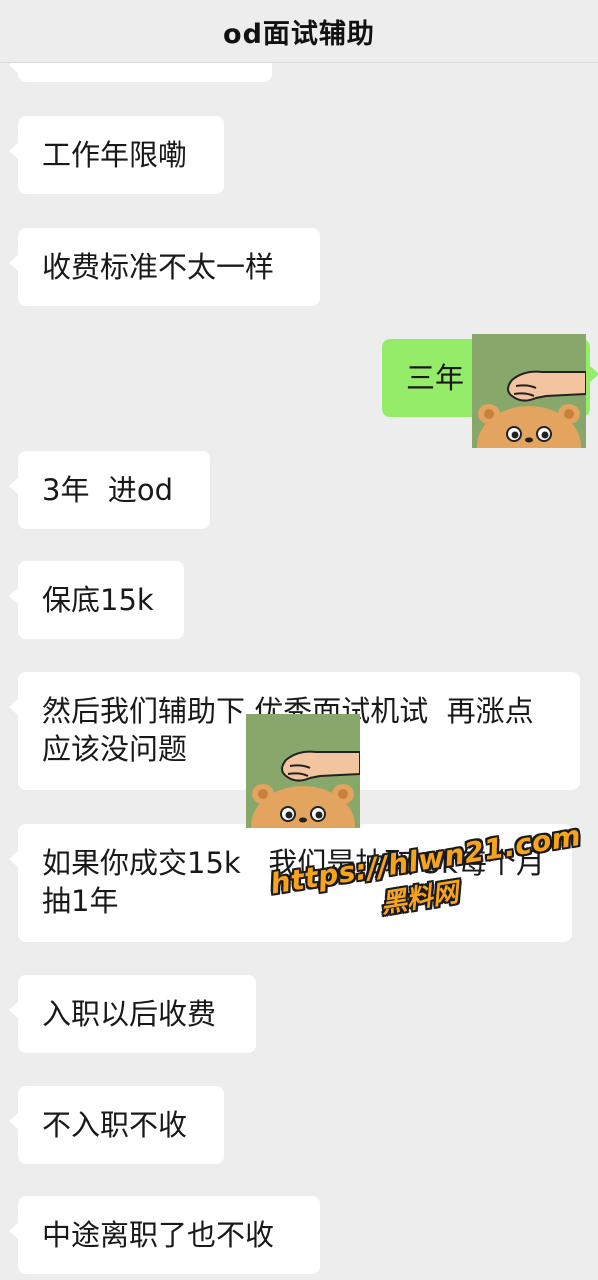 The height and width of the screenshot is (1280, 598). I want to click on chat-title: od面试辅助, so click(299, 34).